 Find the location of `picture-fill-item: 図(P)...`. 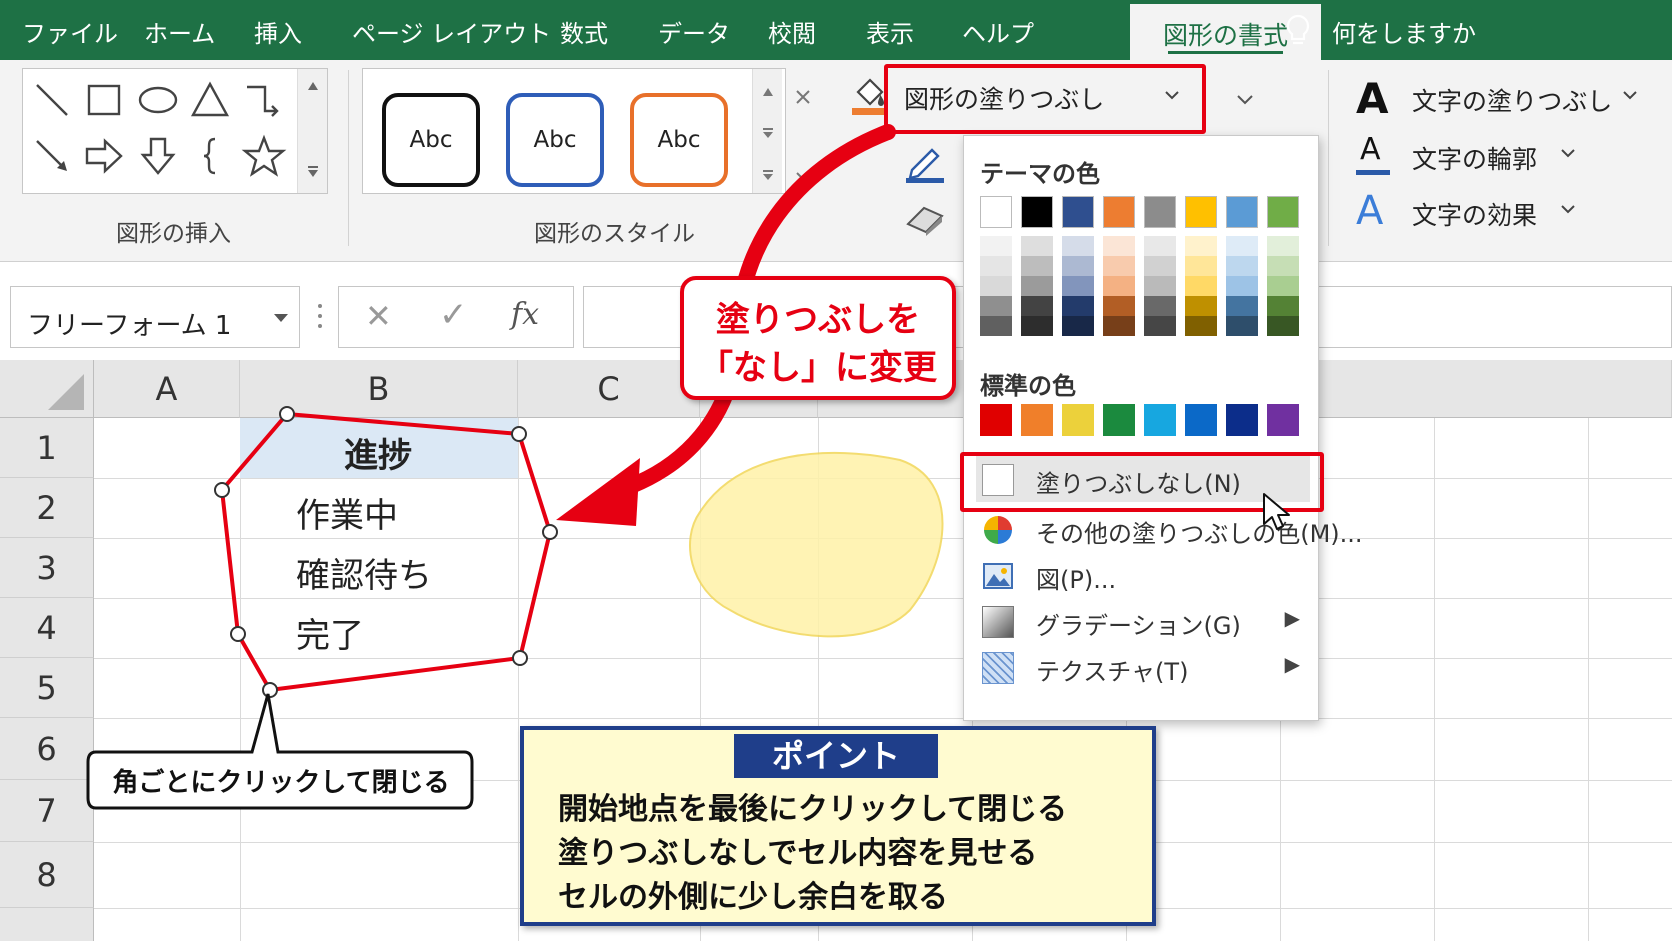

picture-fill-item: 図(P)... is located at coordinates (1143, 575).